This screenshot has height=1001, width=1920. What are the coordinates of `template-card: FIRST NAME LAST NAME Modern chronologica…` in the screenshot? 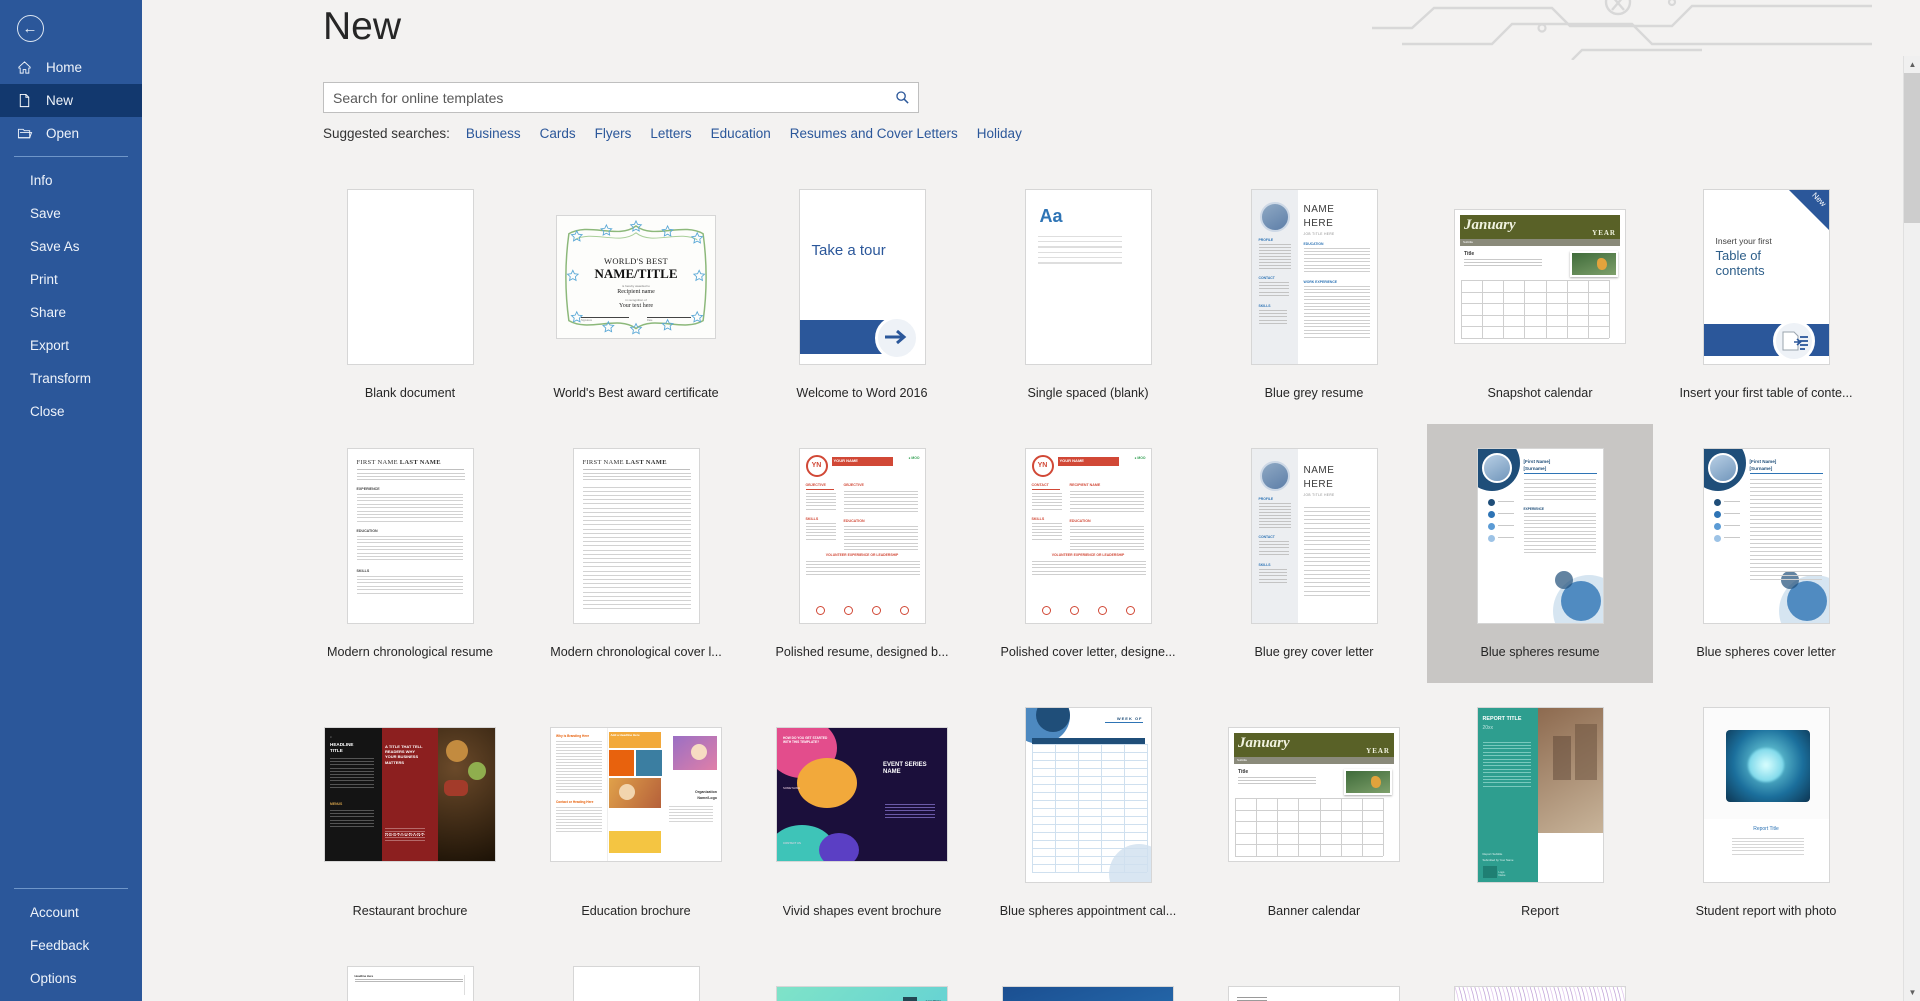 It's located at (636, 553).